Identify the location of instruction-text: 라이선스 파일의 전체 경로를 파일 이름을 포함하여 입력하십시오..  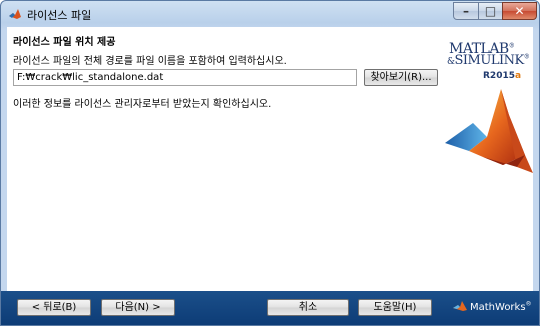
(150, 61).